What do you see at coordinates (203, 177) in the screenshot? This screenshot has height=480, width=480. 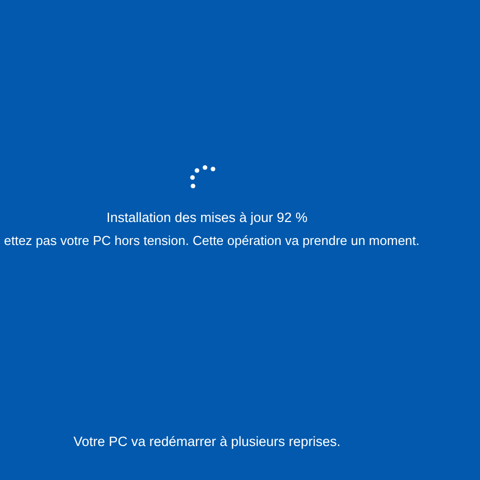 I see `spinner-icon` at bounding box center [203, 177].